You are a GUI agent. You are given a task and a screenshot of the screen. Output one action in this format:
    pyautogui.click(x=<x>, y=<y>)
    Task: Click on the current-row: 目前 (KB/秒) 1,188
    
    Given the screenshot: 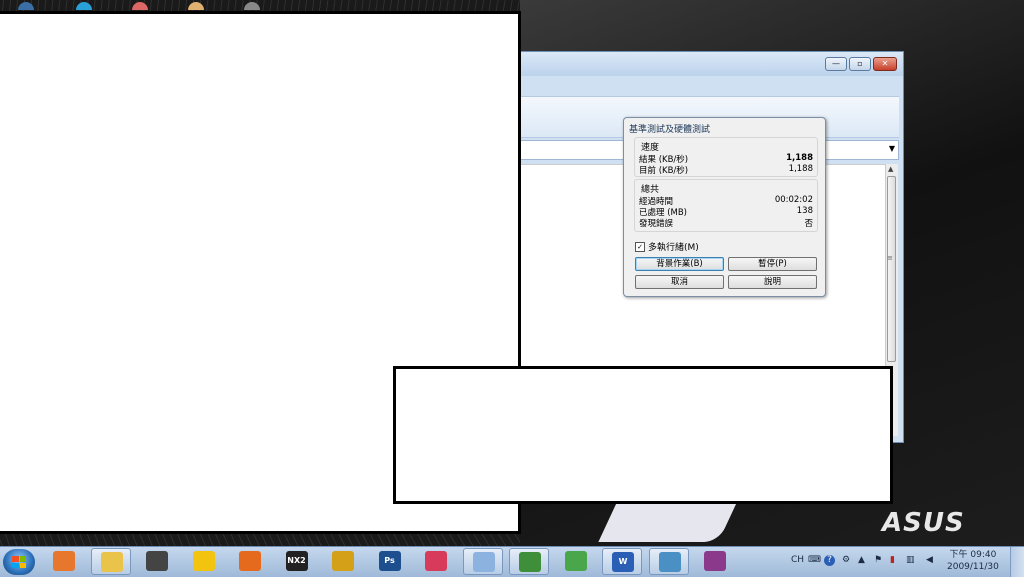 What is the action you would take?
    pyautogui.click(x=726, y=170)
    